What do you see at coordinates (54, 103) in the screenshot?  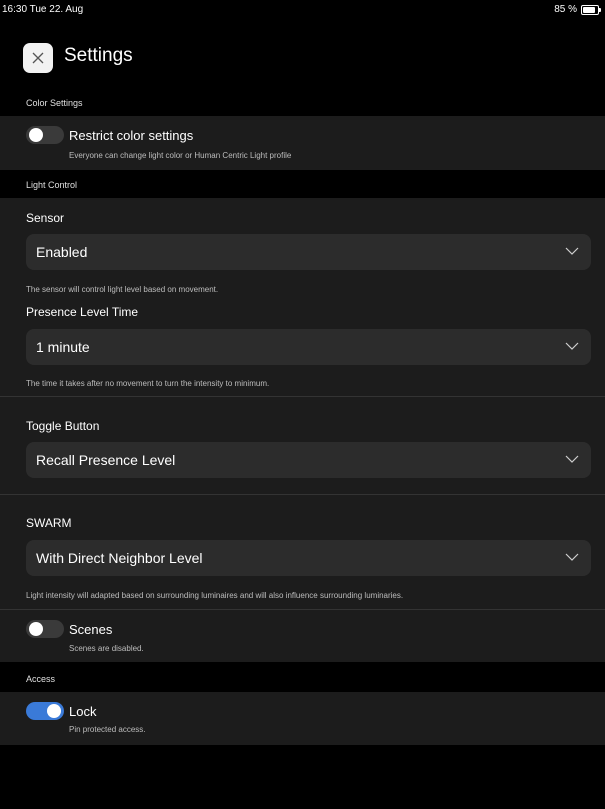 I see `section-label: Color Settings` at bounding box center [54, 103].